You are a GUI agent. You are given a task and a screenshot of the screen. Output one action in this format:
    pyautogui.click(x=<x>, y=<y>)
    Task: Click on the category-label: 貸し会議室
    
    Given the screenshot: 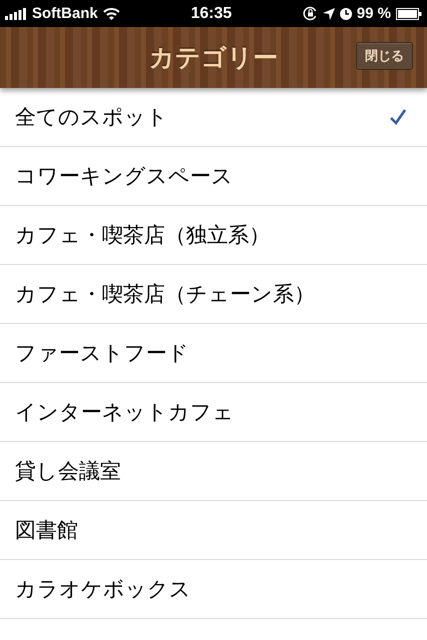 What is the action you would take?
    pyautogui.click(x=68, y=471)
    